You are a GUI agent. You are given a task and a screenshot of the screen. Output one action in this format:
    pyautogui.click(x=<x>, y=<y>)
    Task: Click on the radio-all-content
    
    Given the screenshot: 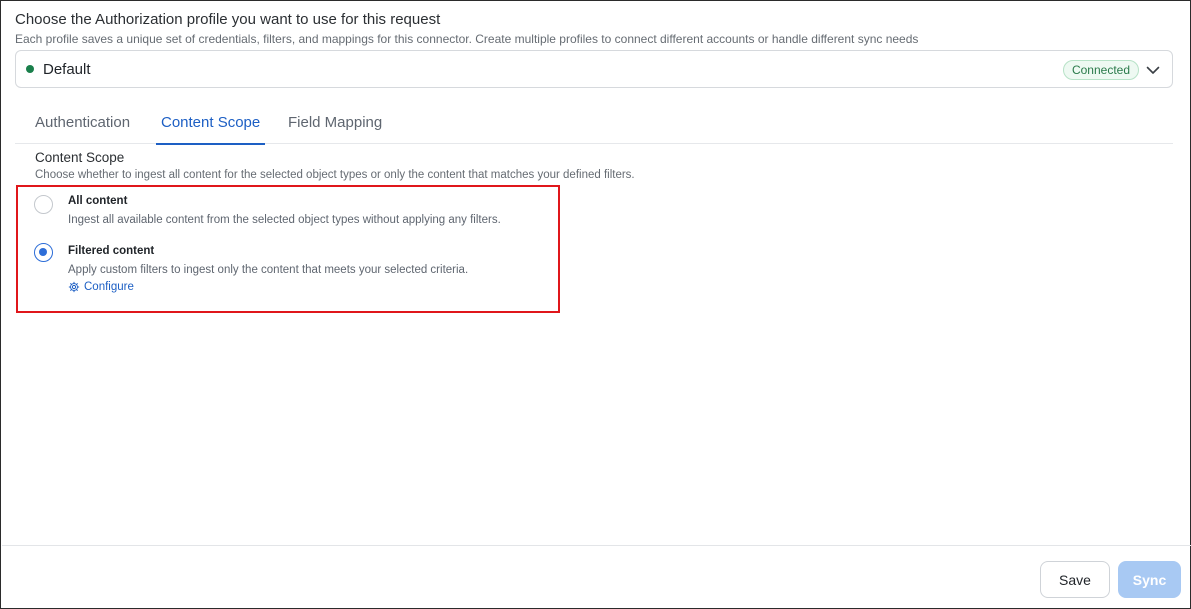 What is the action you would take?
    pyautogui.click(x=43, y=204)
    